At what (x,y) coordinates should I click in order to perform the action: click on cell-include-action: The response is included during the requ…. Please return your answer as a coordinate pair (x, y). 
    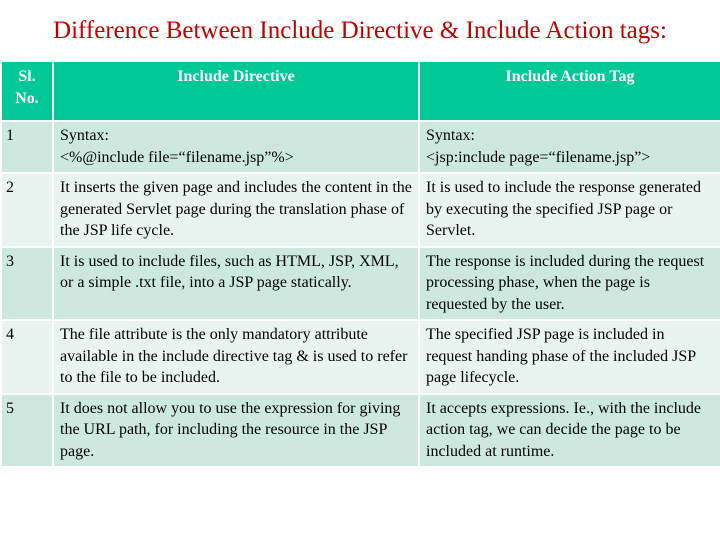
    Looking at the image, I should click on (569, 283).